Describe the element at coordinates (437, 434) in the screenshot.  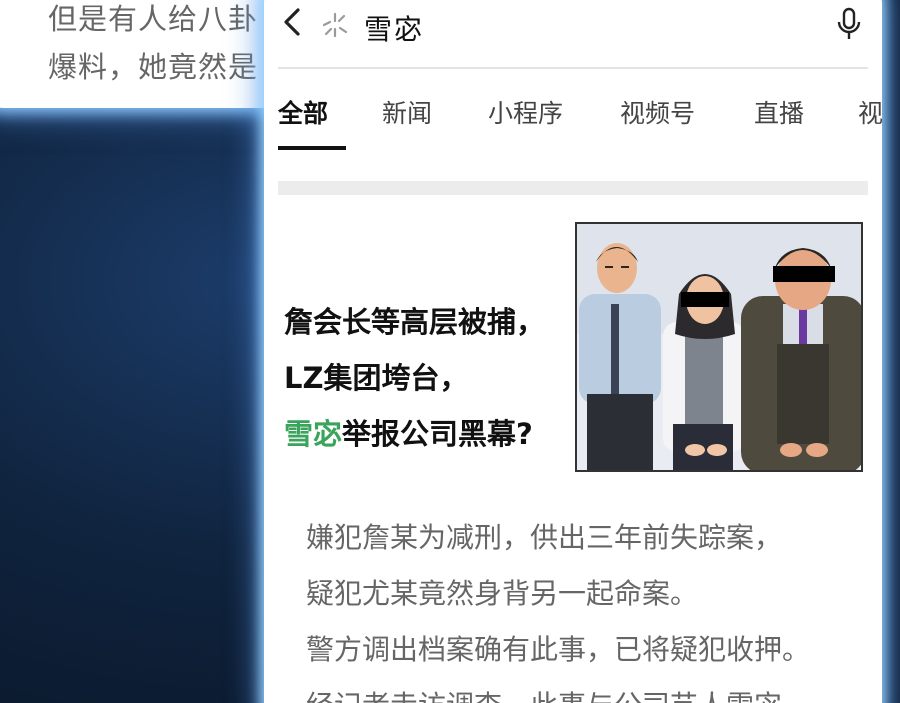
I see `headline-line-3-rest: 举报公司黑幕?` at that location.